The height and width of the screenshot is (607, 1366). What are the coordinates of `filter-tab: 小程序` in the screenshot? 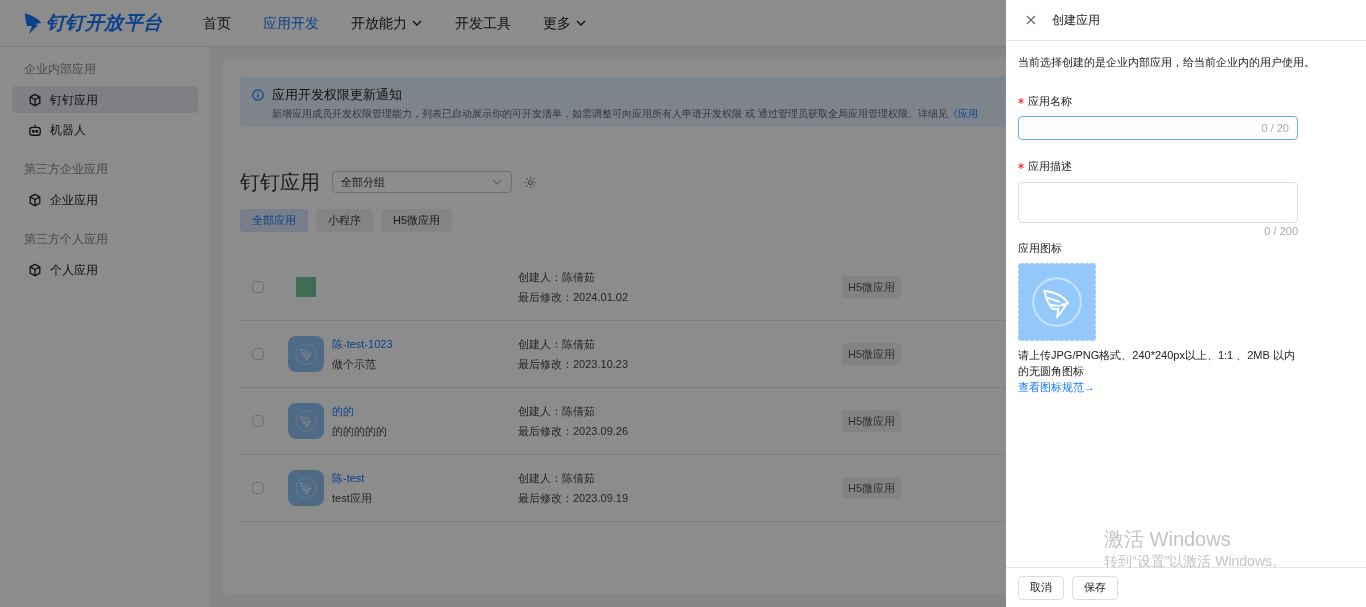 It's located at (344, 220).